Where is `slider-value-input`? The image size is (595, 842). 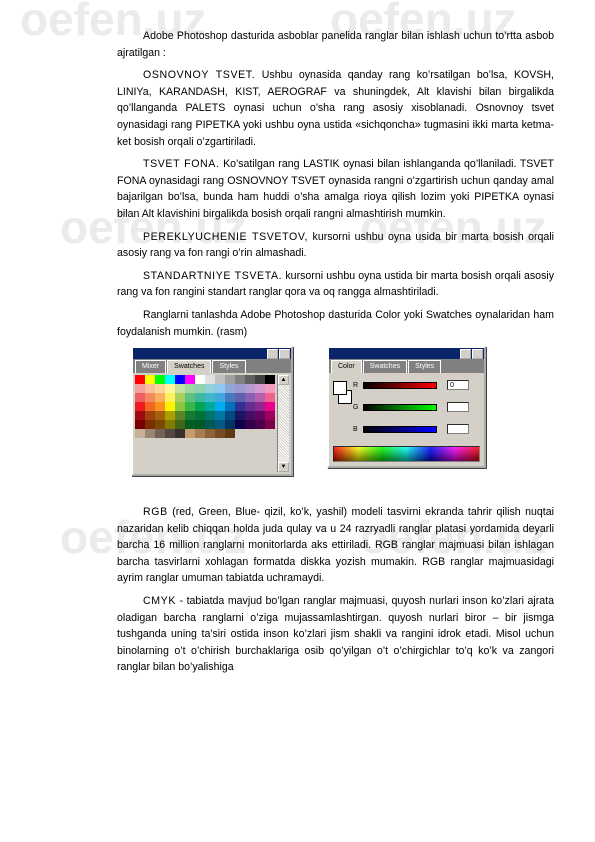
slider-value-input is located at coordinates (458, 429).